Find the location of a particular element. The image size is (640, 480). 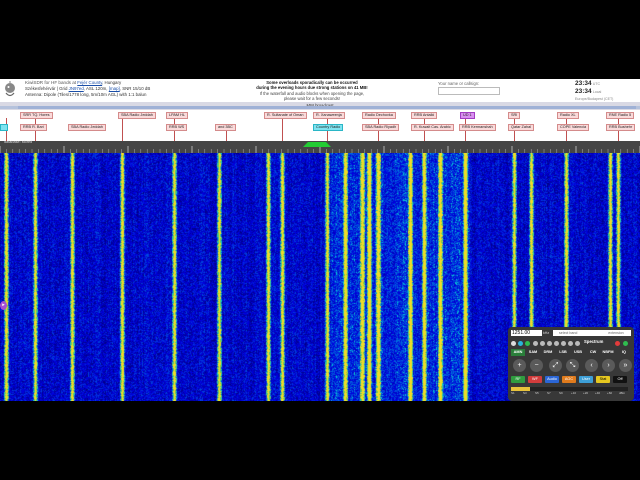

mode-iq: IQ is located at coordinates (624, 352).